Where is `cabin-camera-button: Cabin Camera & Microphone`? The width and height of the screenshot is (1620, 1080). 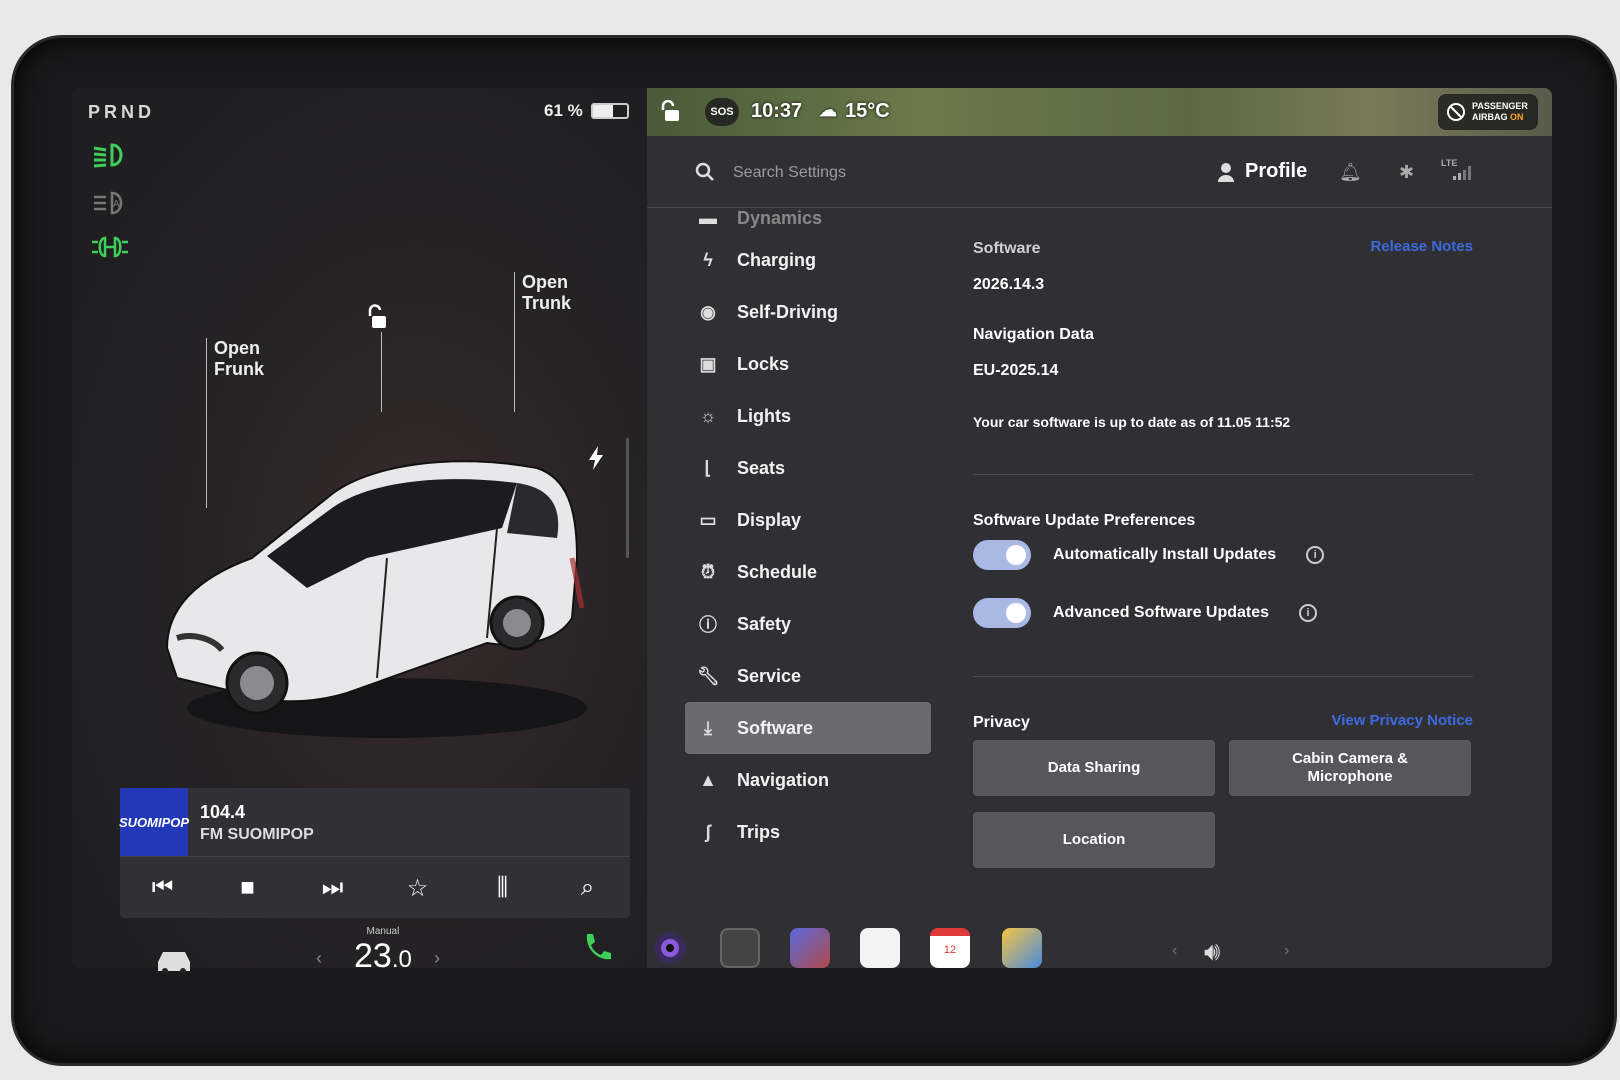 cabin-camera-button: Cabin Camera & Microphone is located at coordinates (1350, 768).